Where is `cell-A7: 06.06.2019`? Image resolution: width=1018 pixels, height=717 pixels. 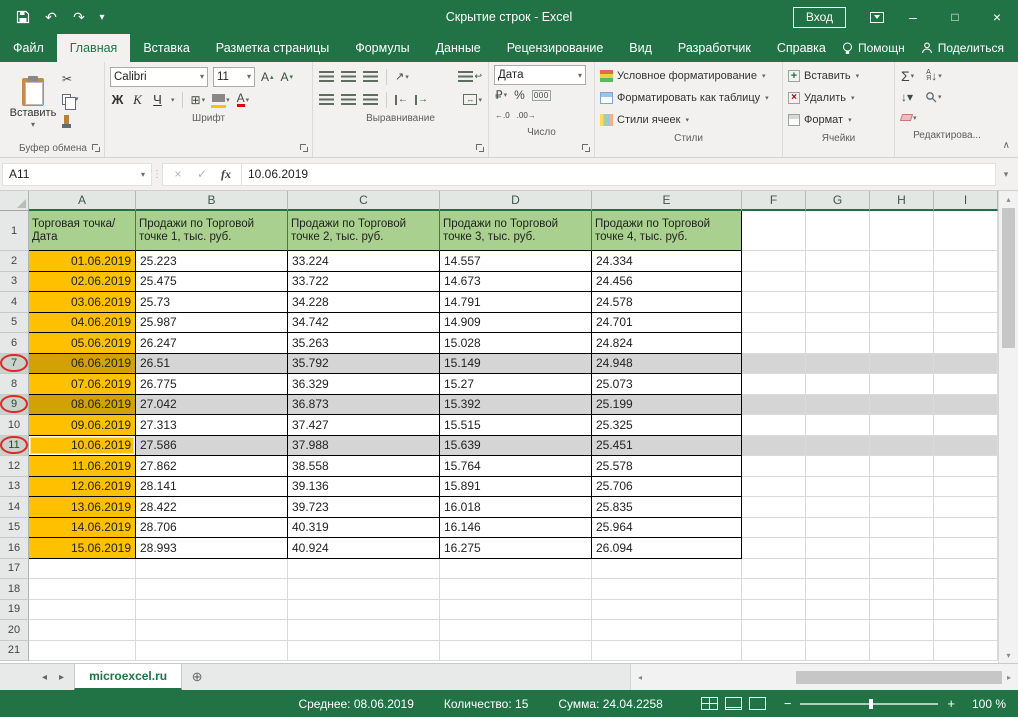 cell-A7: 06.06.2019 is located at coordinates (82, 363).